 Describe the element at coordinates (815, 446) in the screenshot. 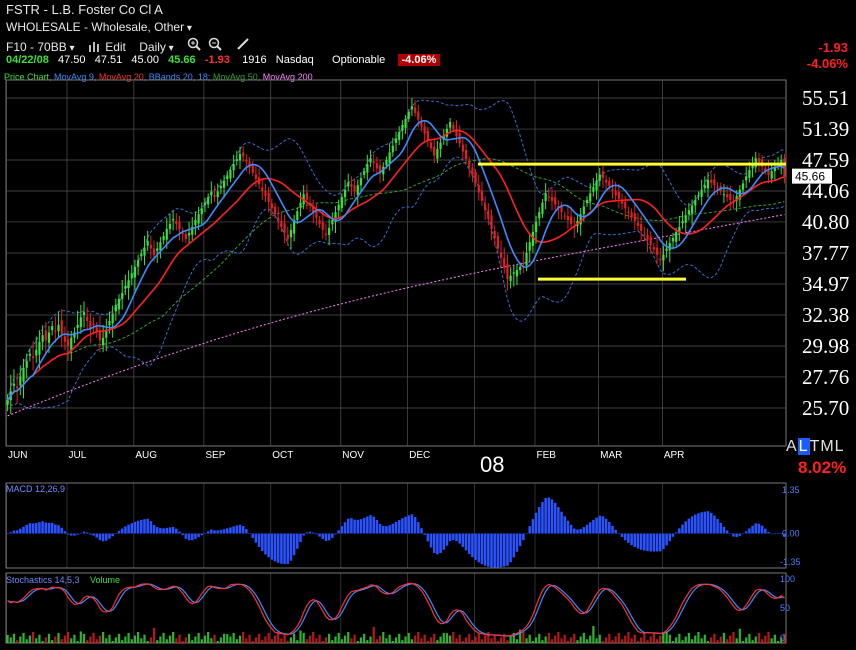

I see `altml-label: ALTML` at that location.